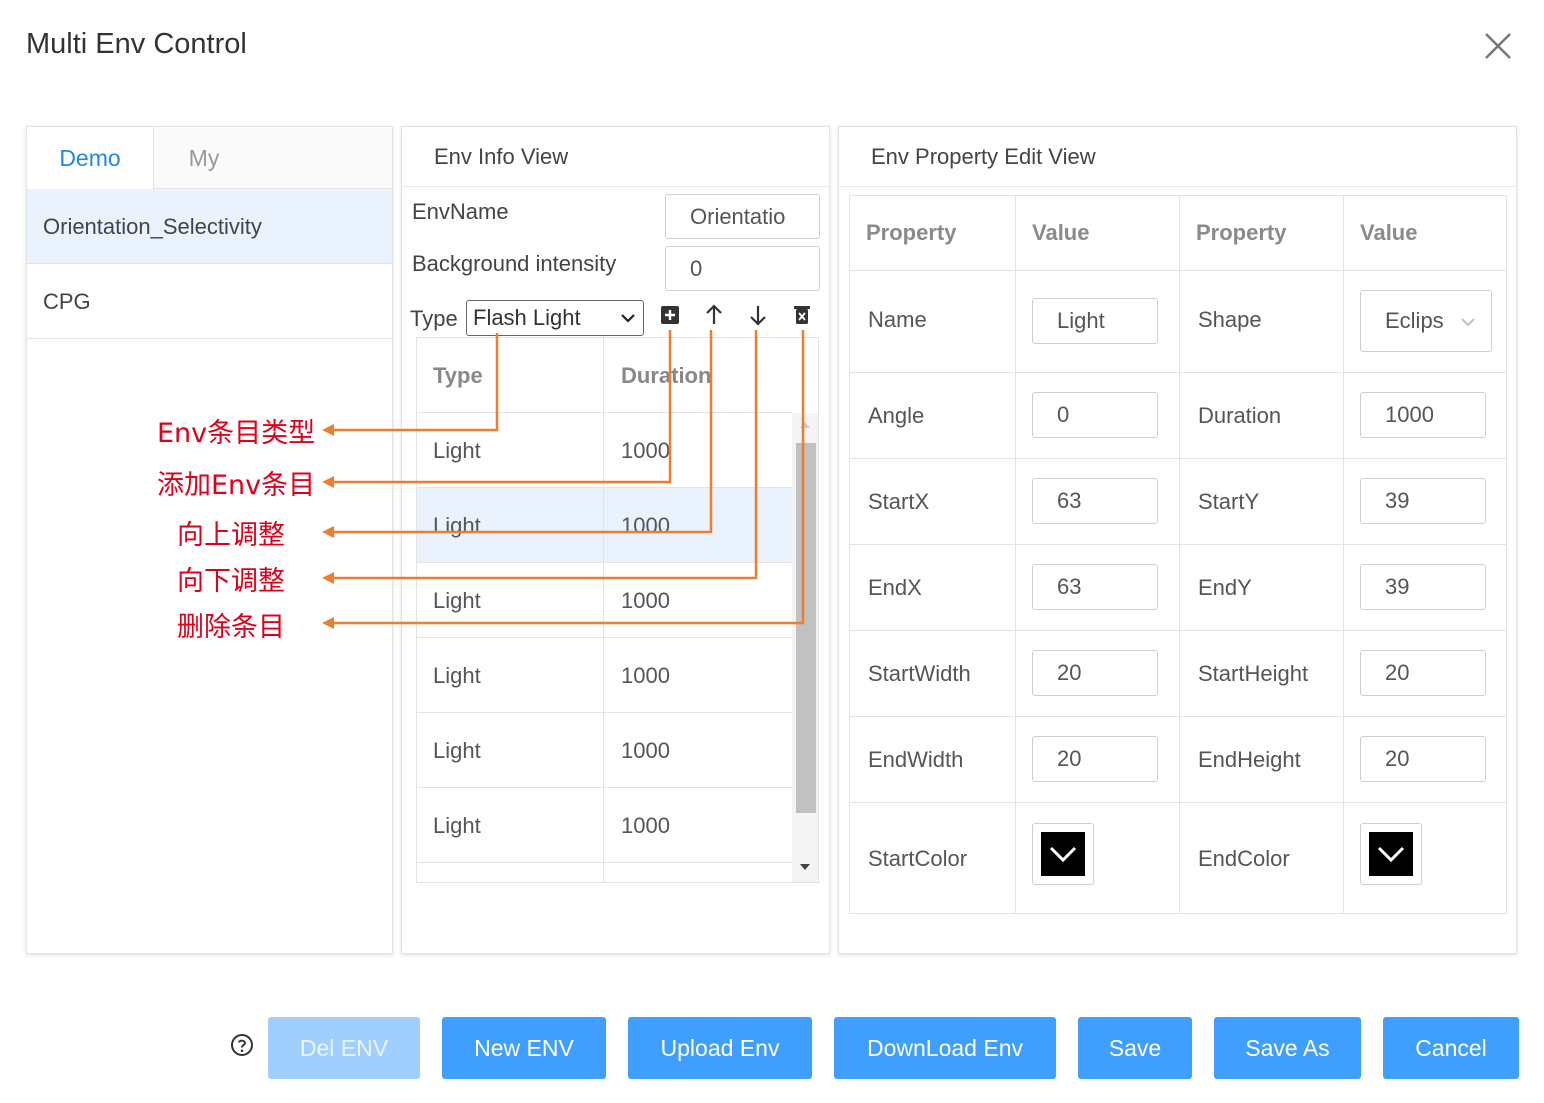 Image resolution: width=1544 pixels, height=1103 pixels. Describe the element at coordinates (1423, 759) in the screenshot. I see `endheight-input` at that location.